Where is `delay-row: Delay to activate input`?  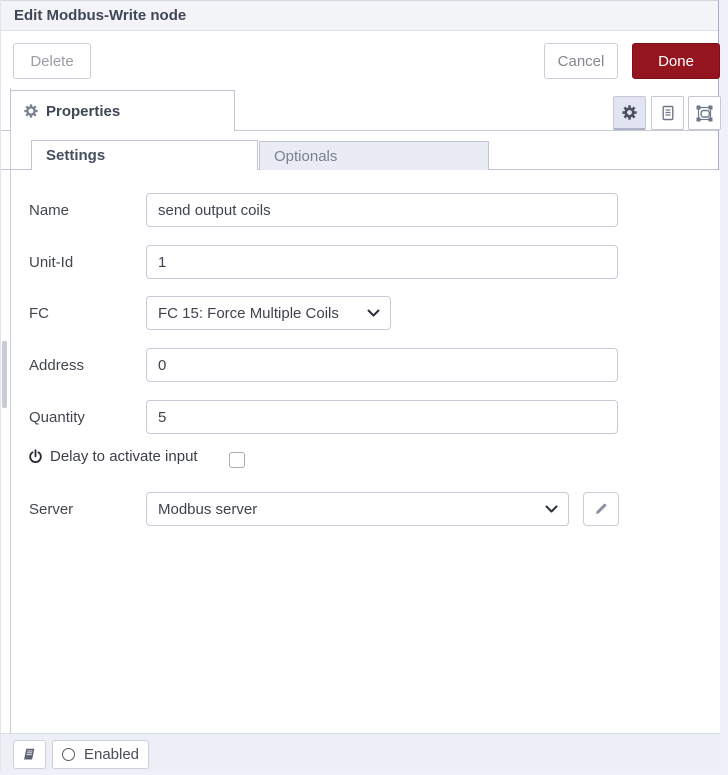 delay-row: Delay to activate input is located at coordinates (365, 460).